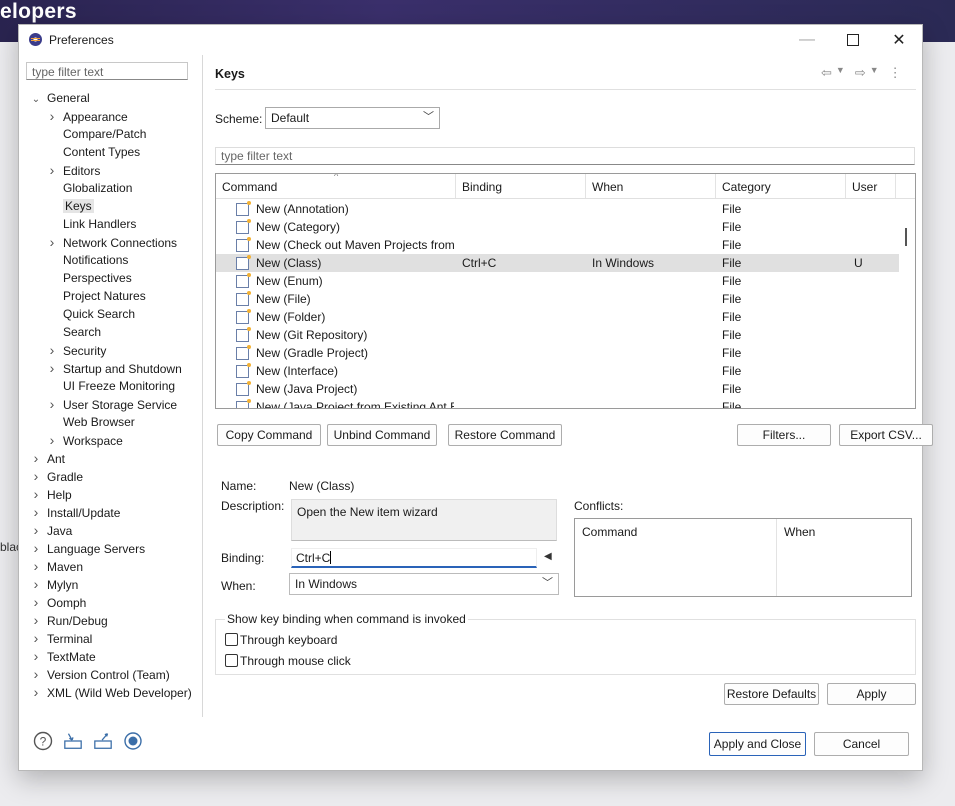 The width and height of the screenshot is (955, 806). What do you see at coordinates (58, 602) in the screenshot?
I see `tree-item: › Oomph` at bounding box center [58, 602].